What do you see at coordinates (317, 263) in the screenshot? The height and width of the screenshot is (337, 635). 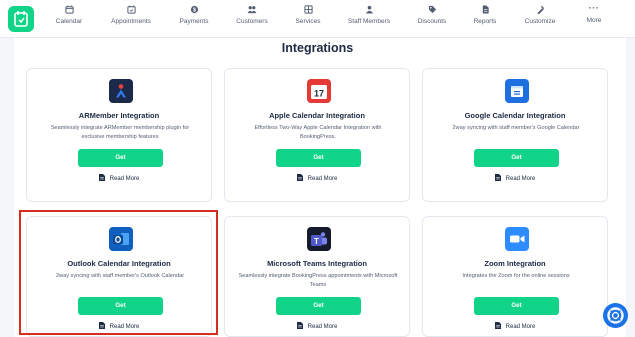 I see `card-title: Microsoft Teams Integration` at bounding box center [317, 263].